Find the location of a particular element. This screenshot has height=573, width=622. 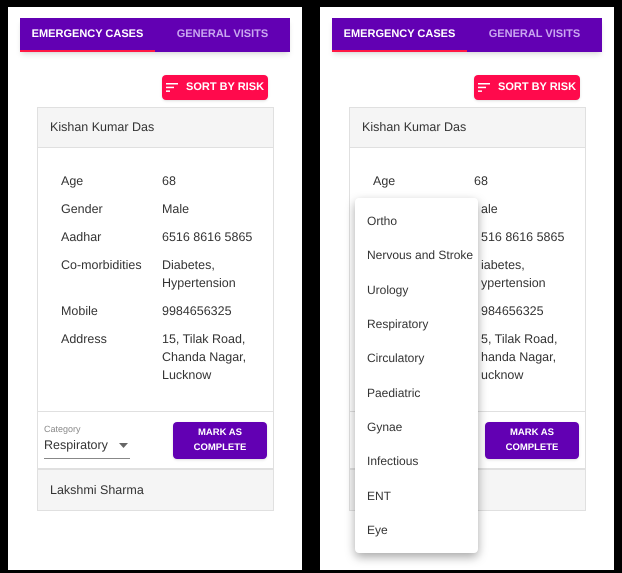

menu-item: Nervous and Stroke is located at coordinates (416, 255).